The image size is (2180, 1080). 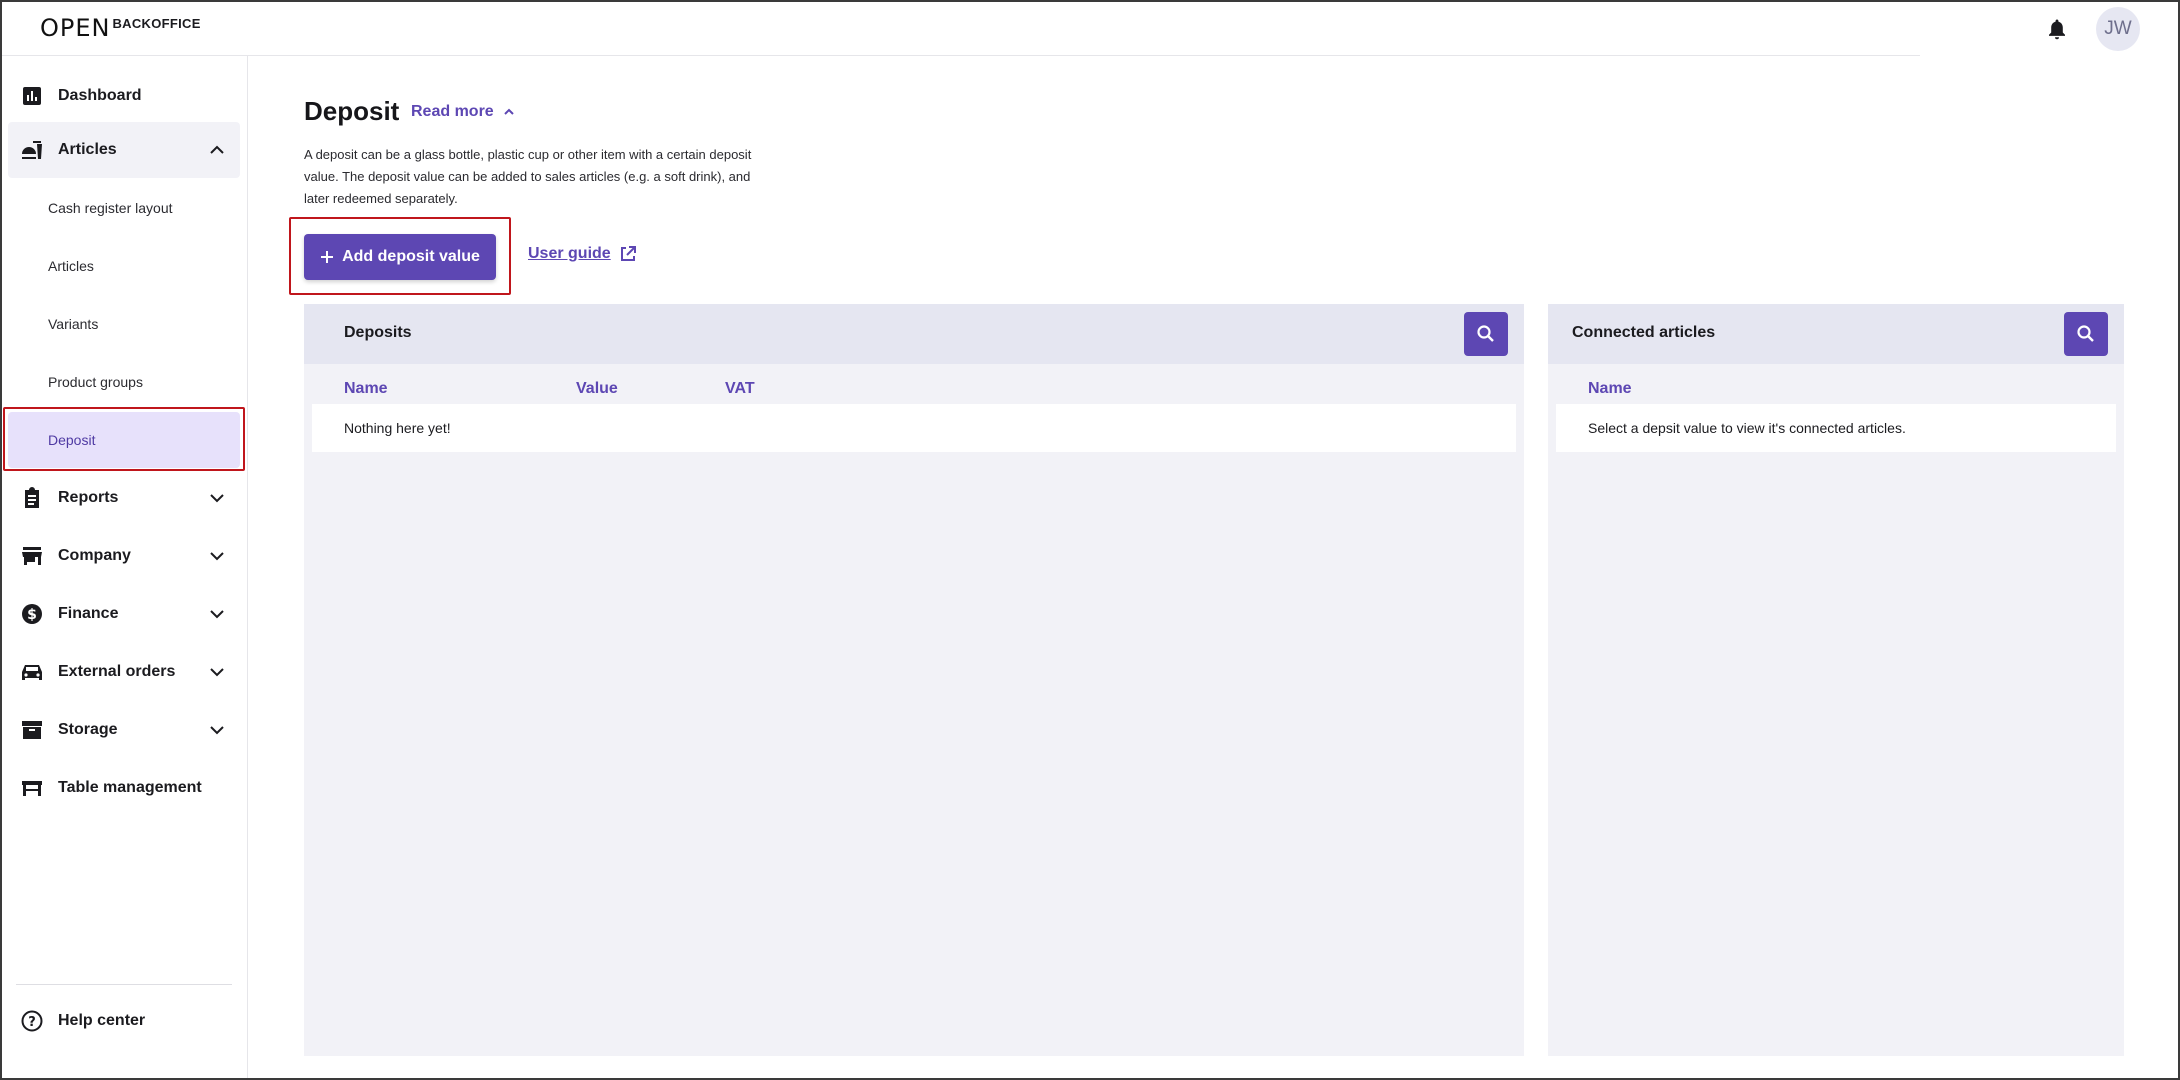 I want to click on avatar: JW, so click(x=2118, y=29).